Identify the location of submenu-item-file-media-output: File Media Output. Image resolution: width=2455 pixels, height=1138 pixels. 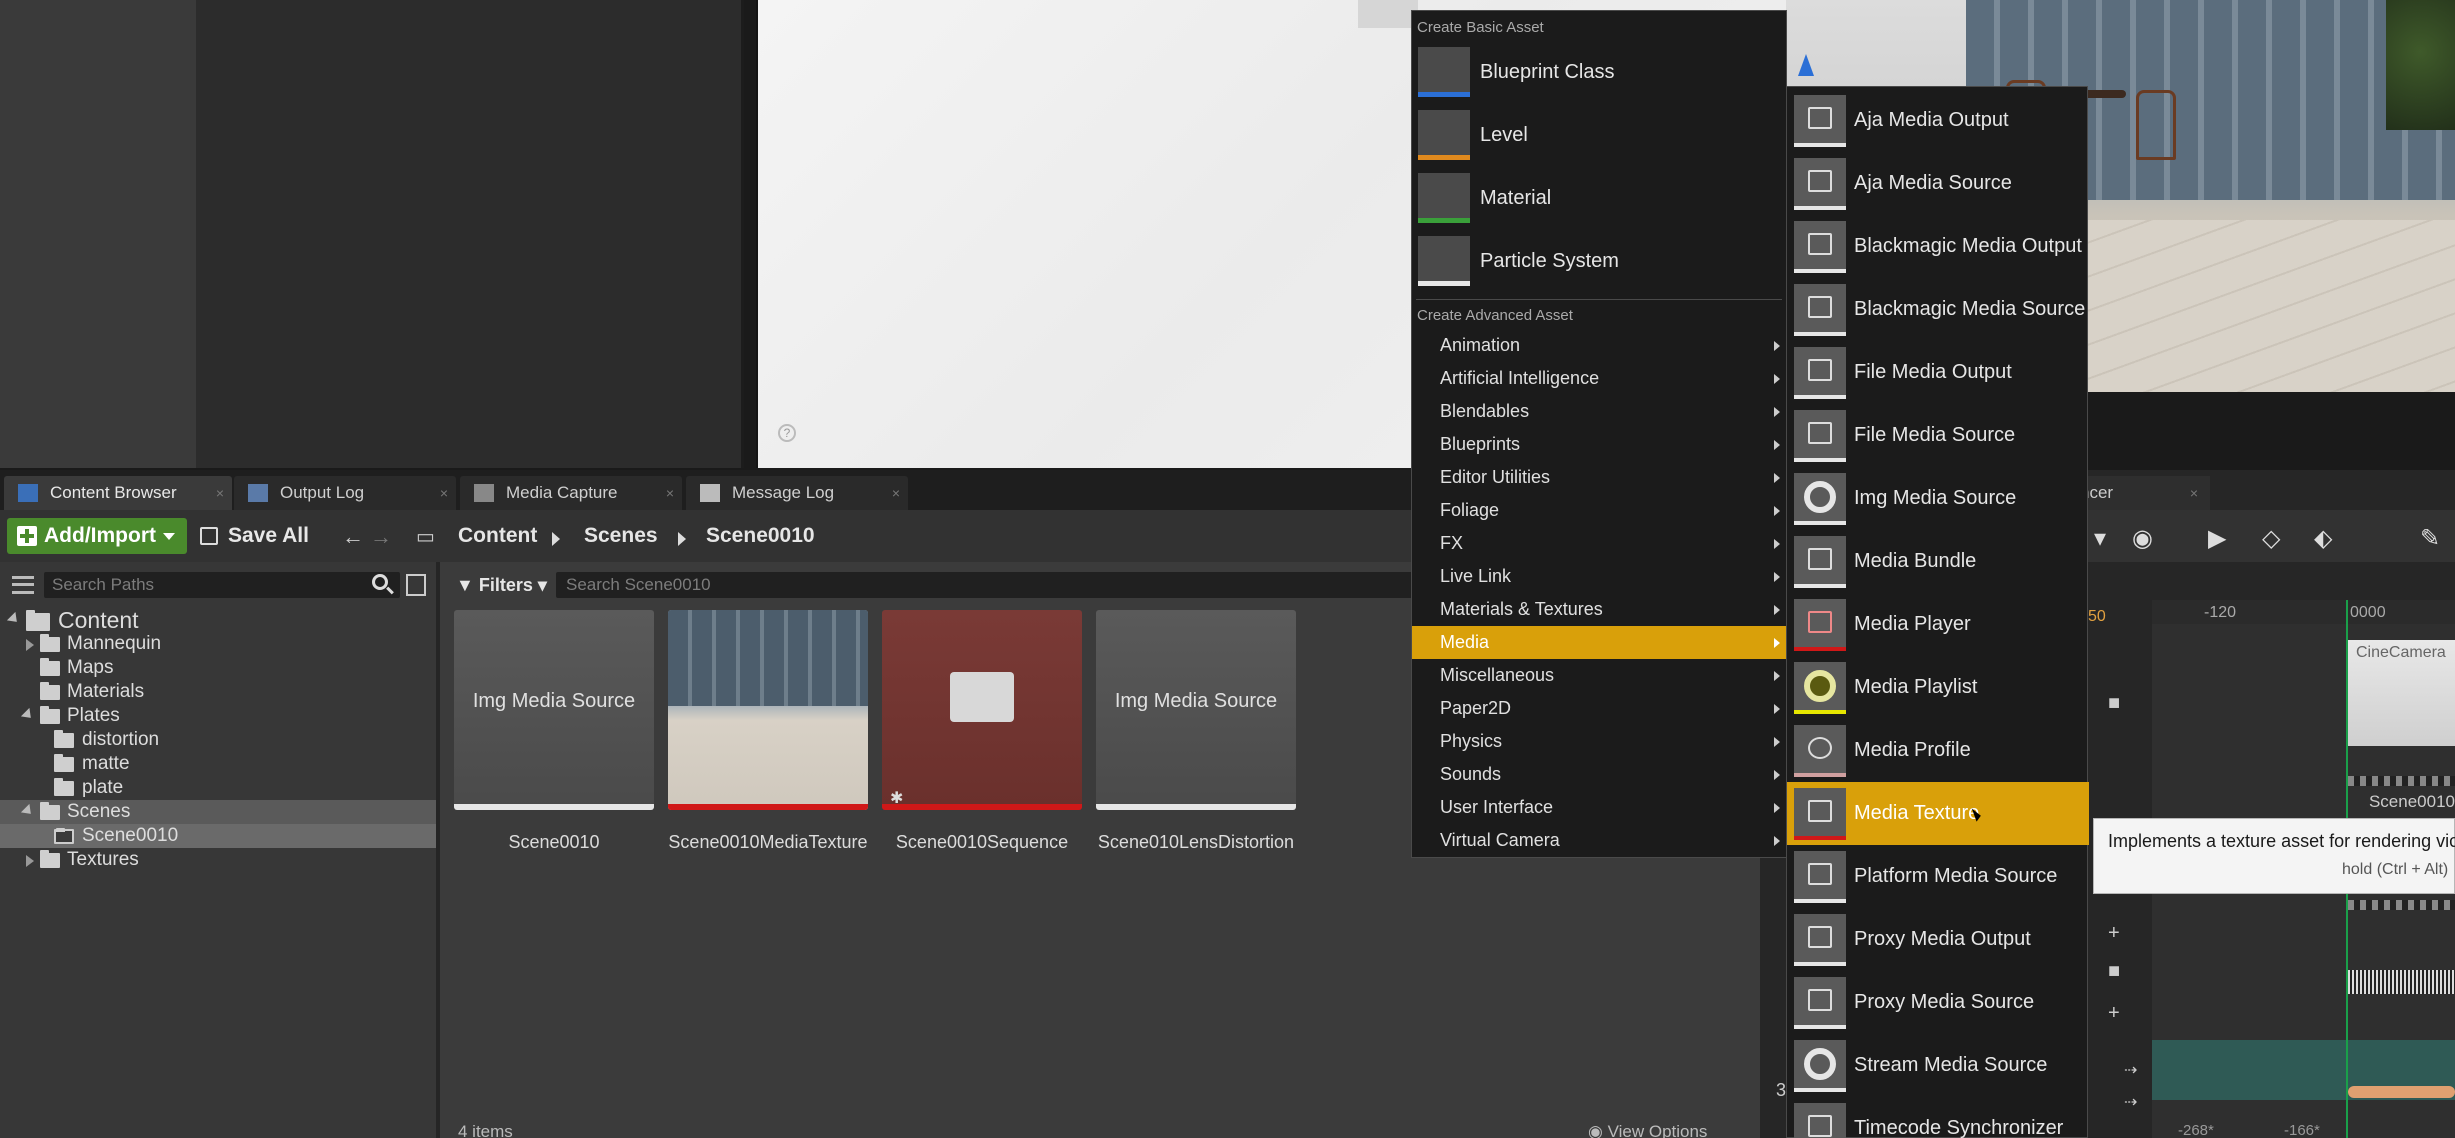
(1938, 372).